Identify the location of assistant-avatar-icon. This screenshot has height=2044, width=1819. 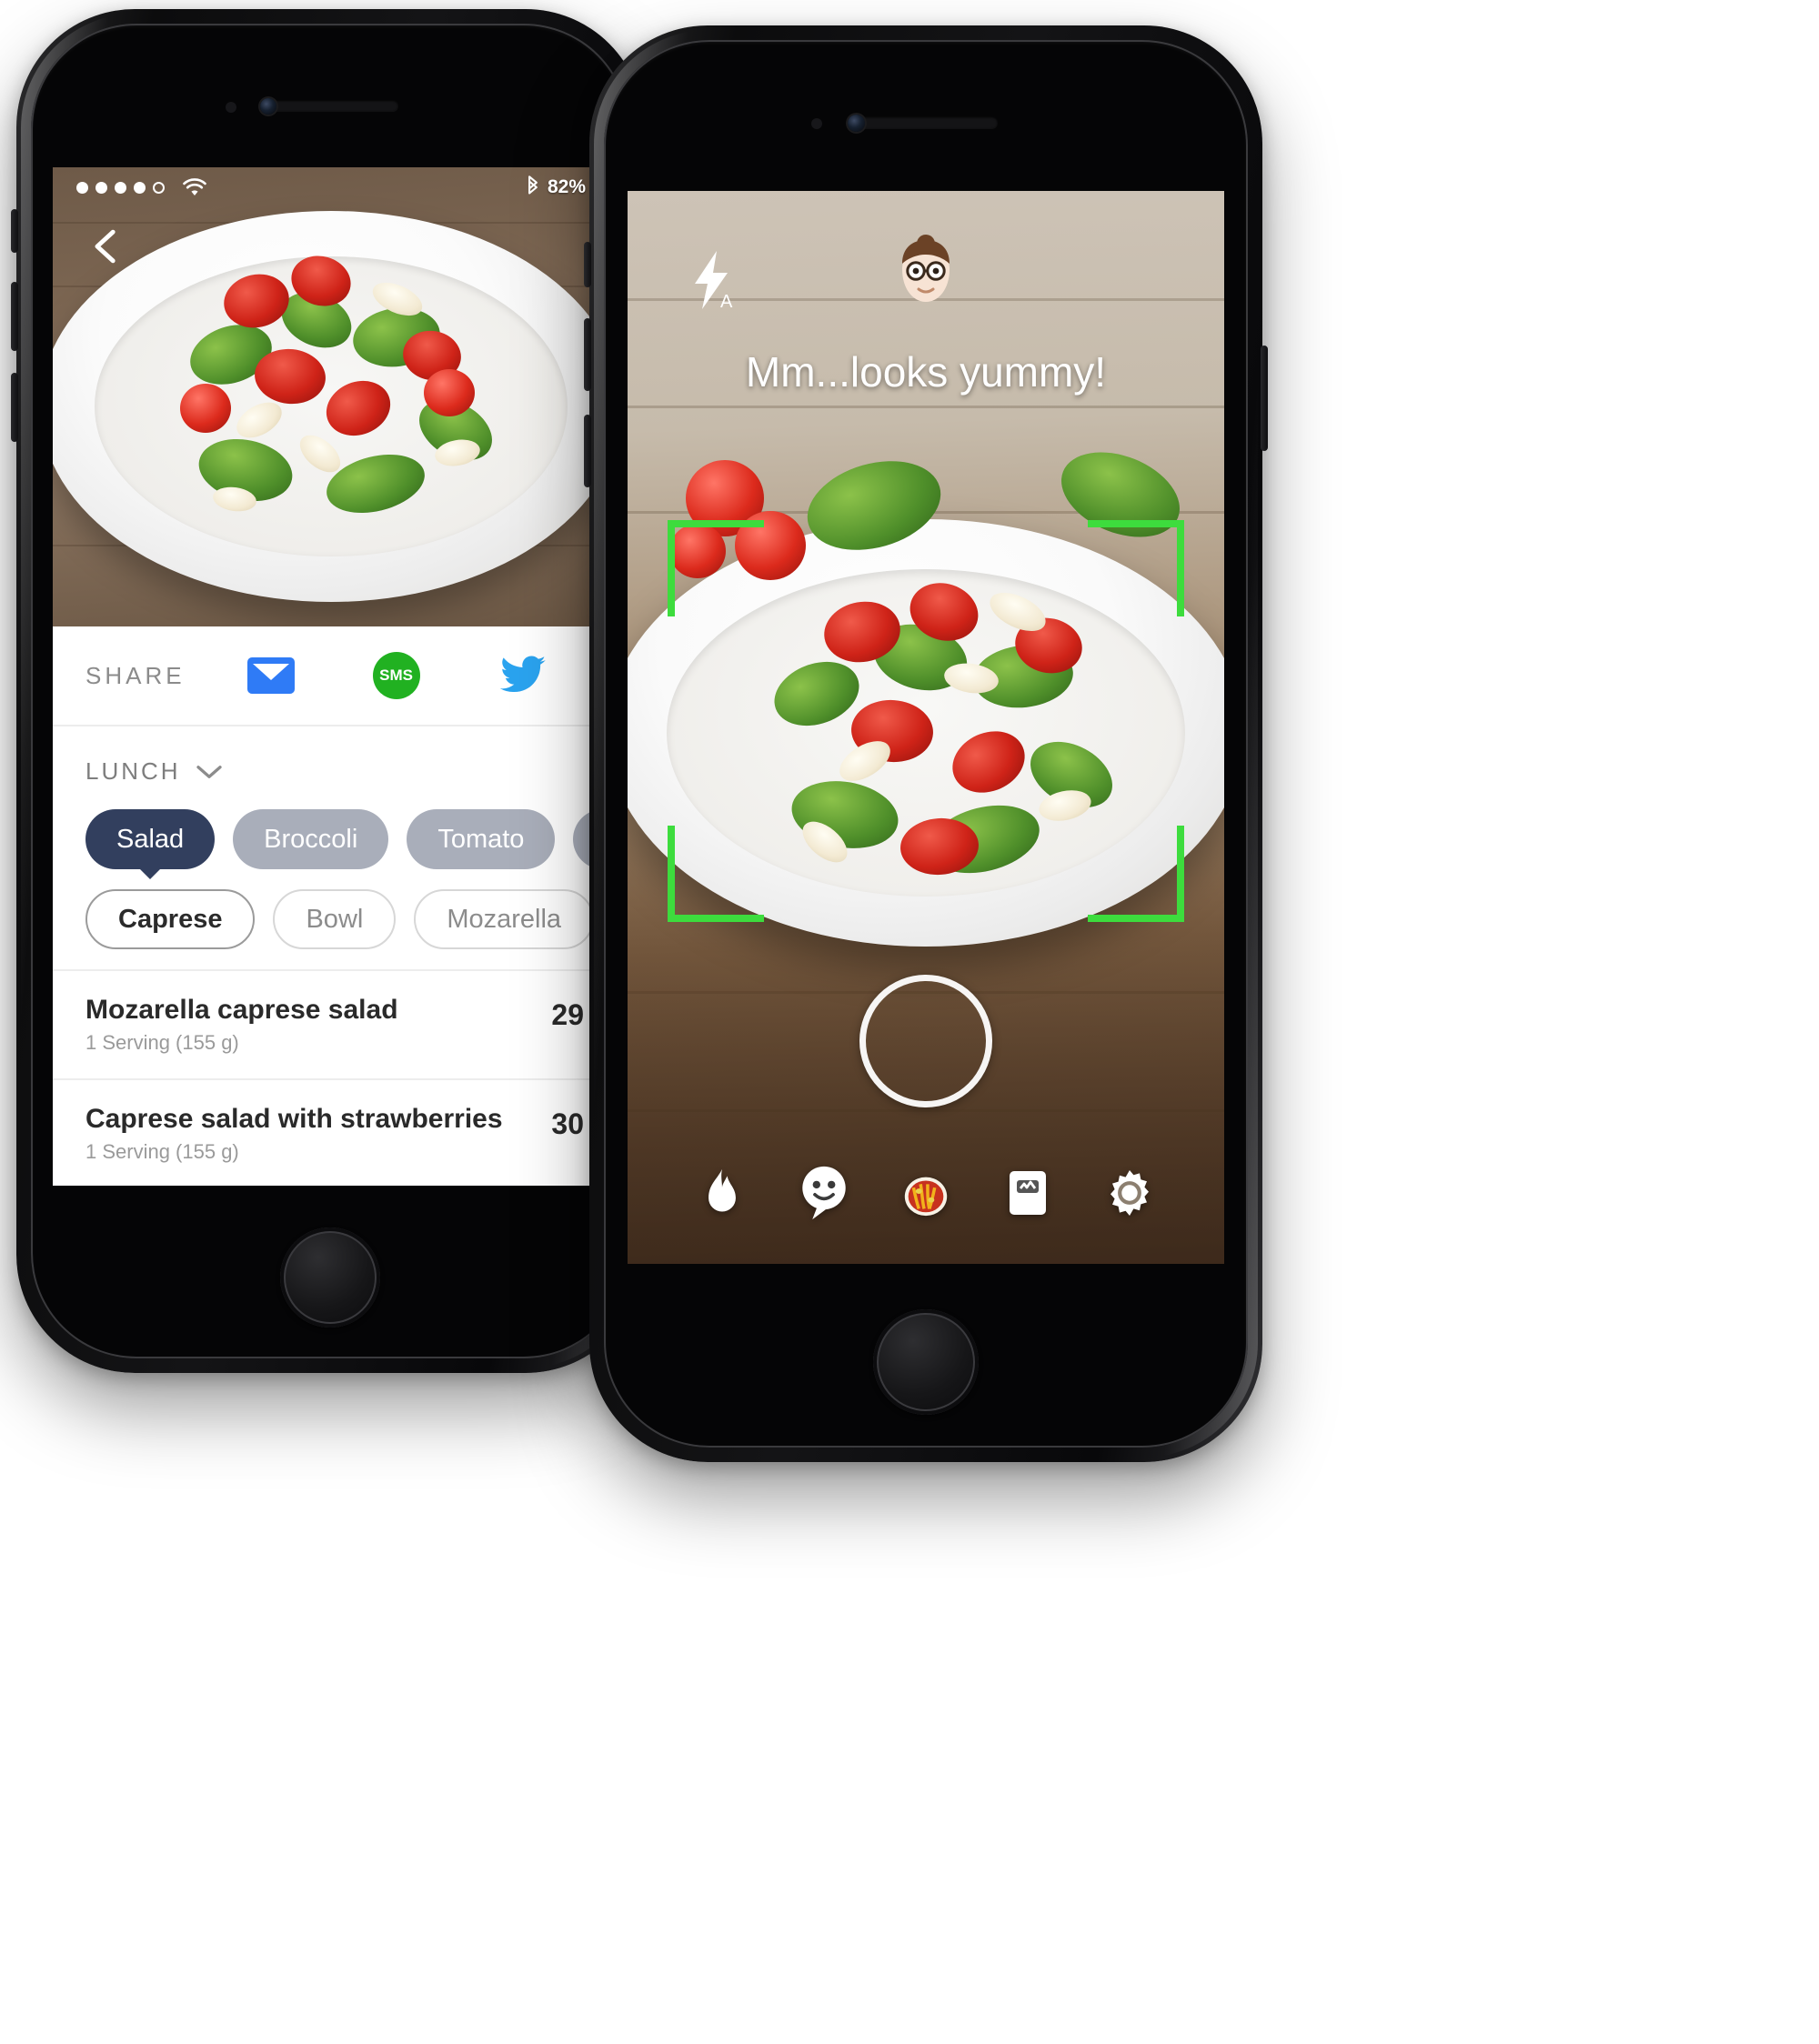
(925, 275).